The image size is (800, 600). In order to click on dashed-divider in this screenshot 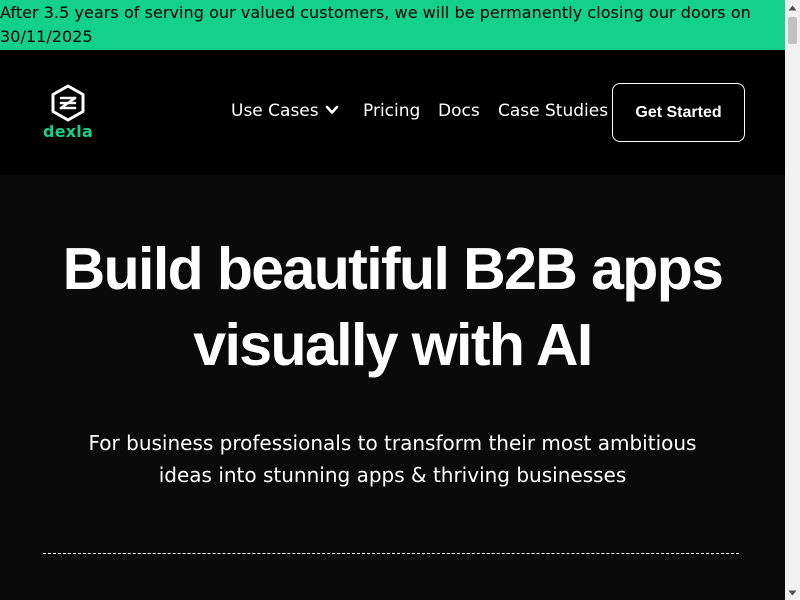, I will do `click(391, 553)`.